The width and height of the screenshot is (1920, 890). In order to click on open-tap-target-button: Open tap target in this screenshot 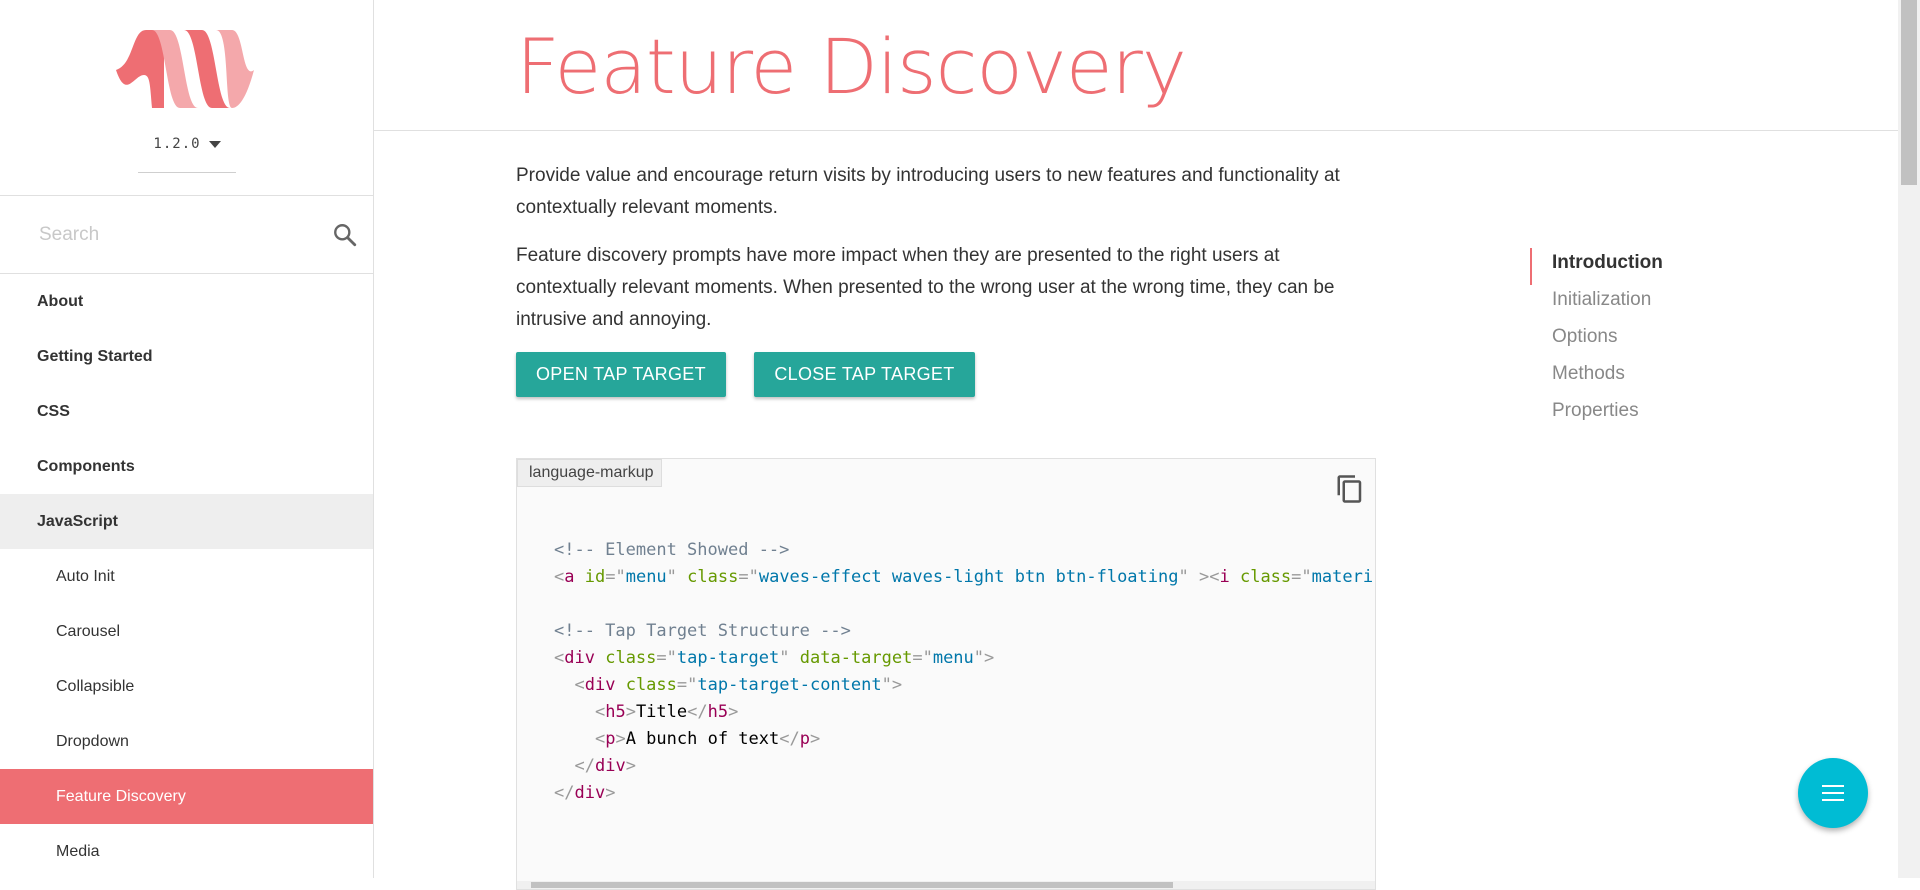, I will do `click(621, 374)`.